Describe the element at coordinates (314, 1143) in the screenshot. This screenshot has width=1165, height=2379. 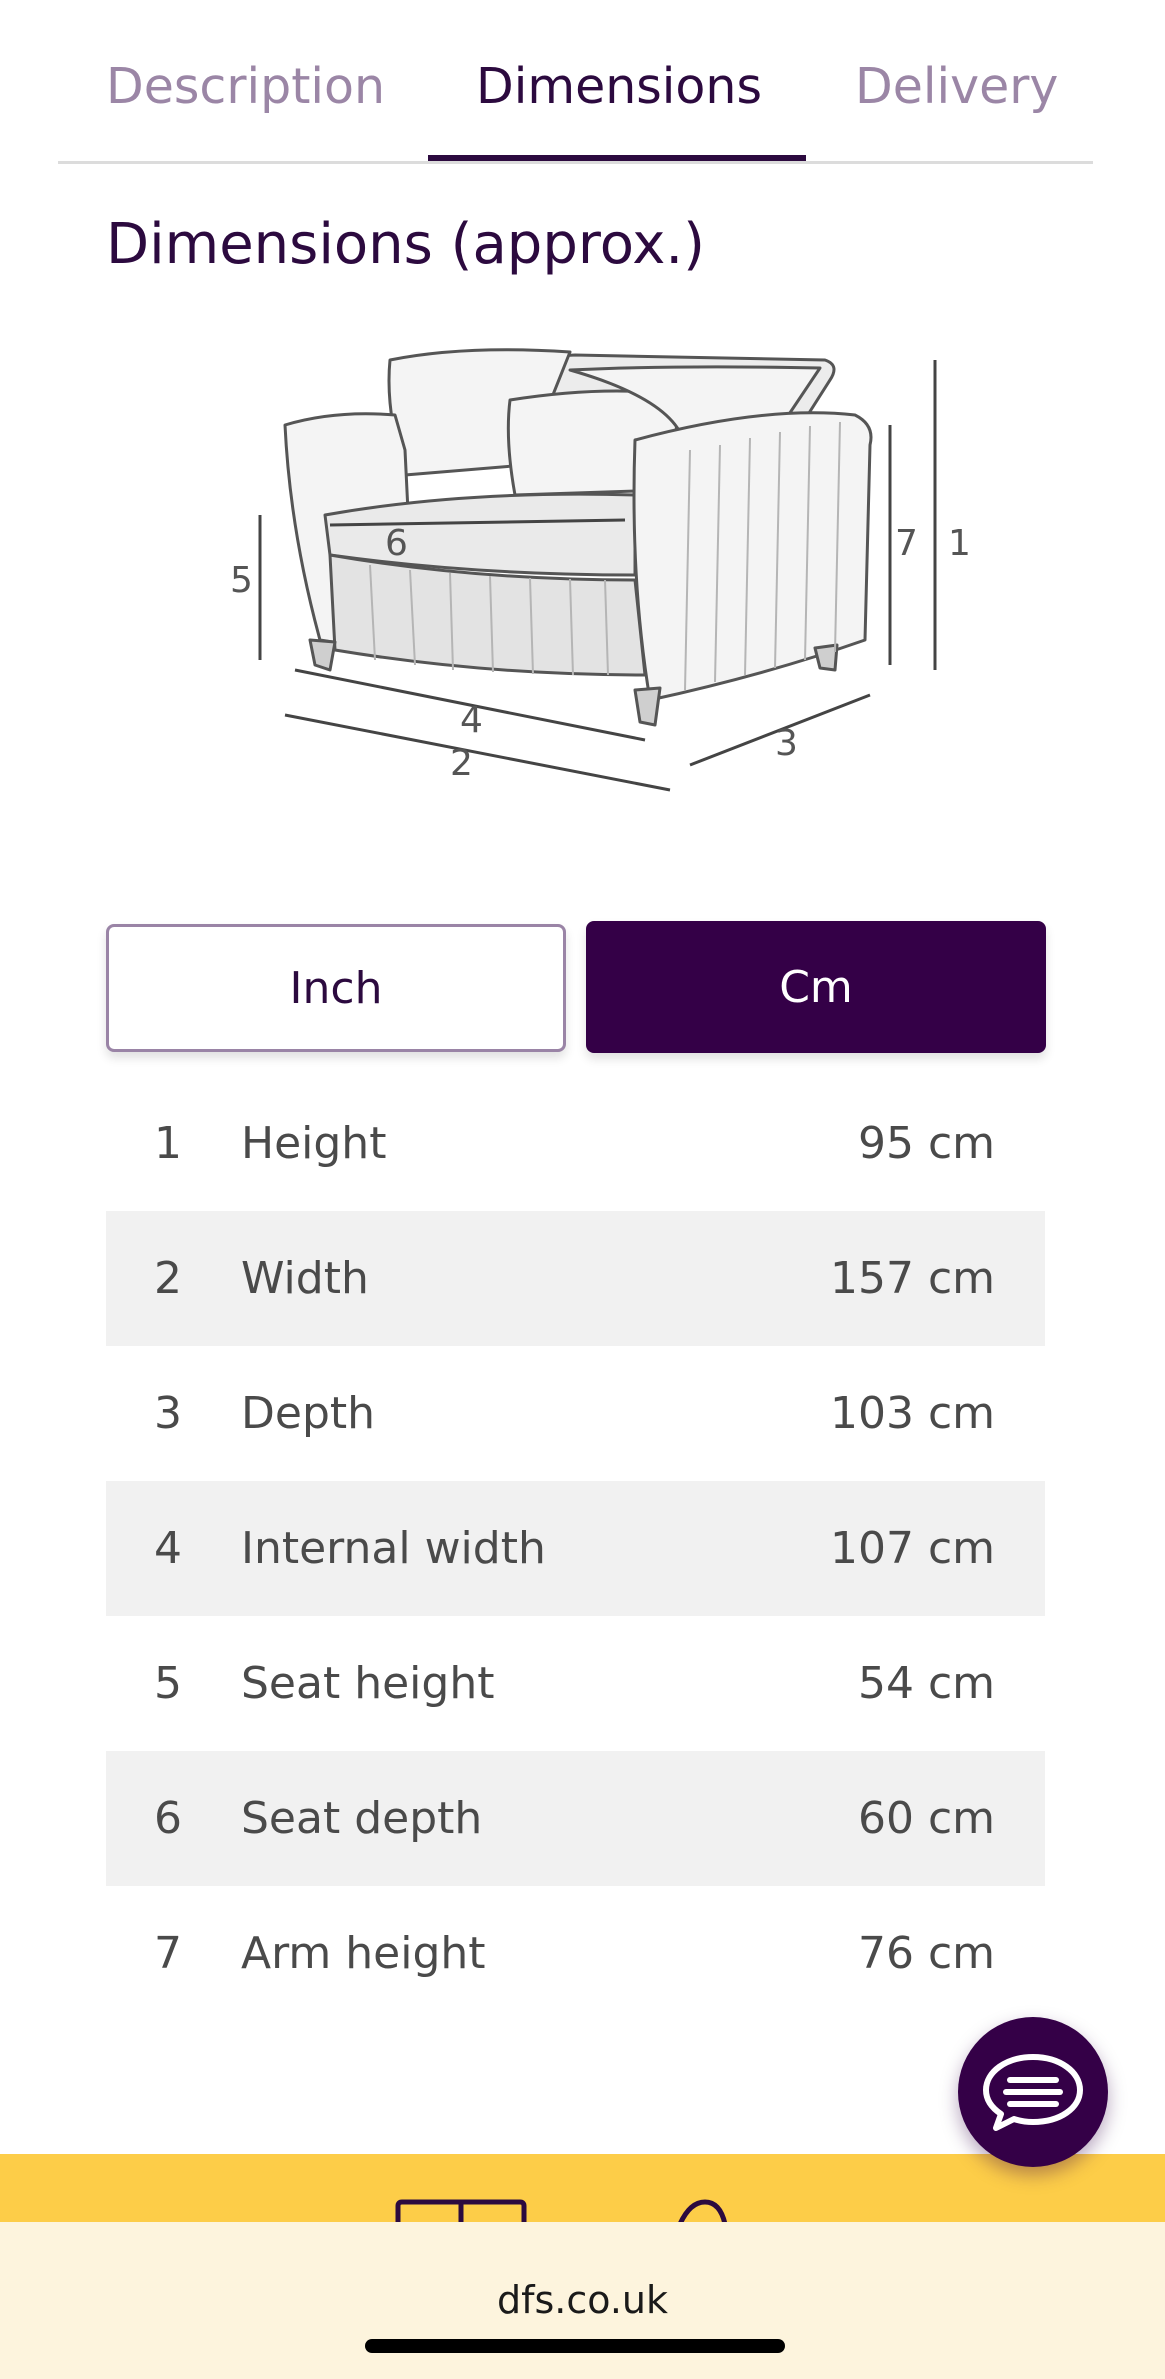
I see `dimension-label: Height` at that location.